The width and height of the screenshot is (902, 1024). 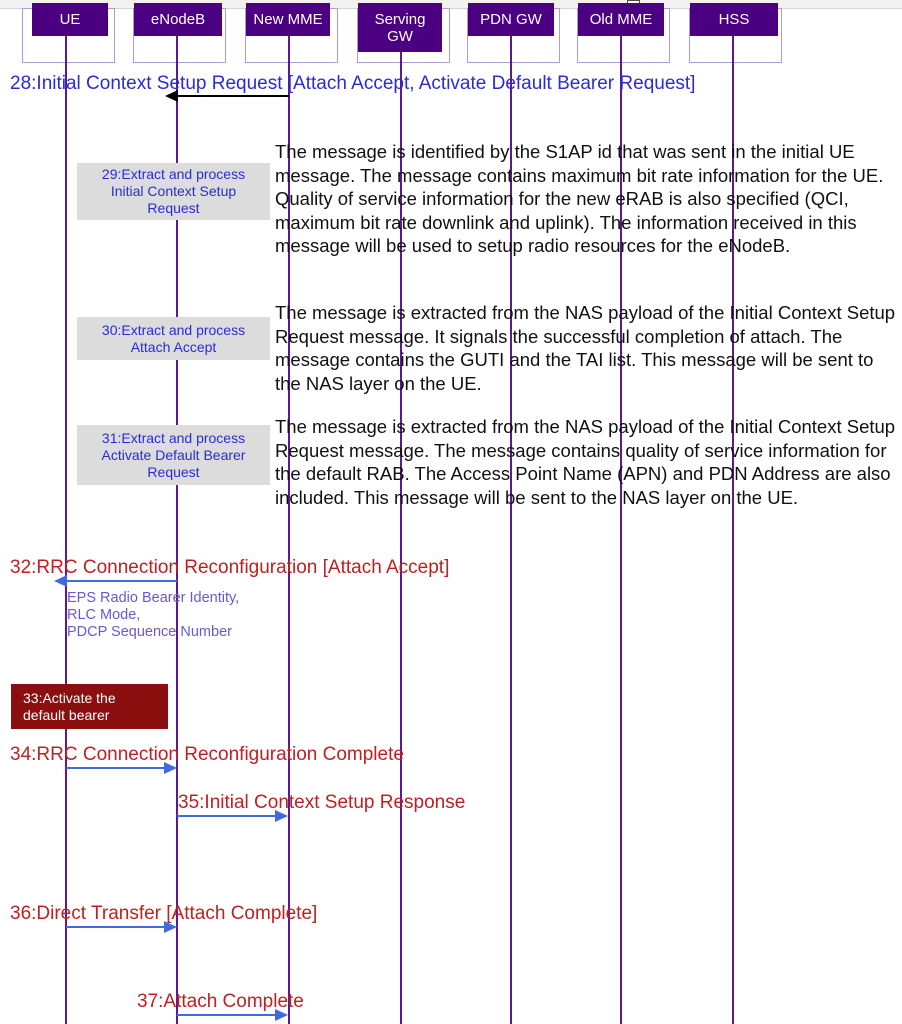 I want to click on participant-enodeb: eNodeB, so click(x=178, y=19).